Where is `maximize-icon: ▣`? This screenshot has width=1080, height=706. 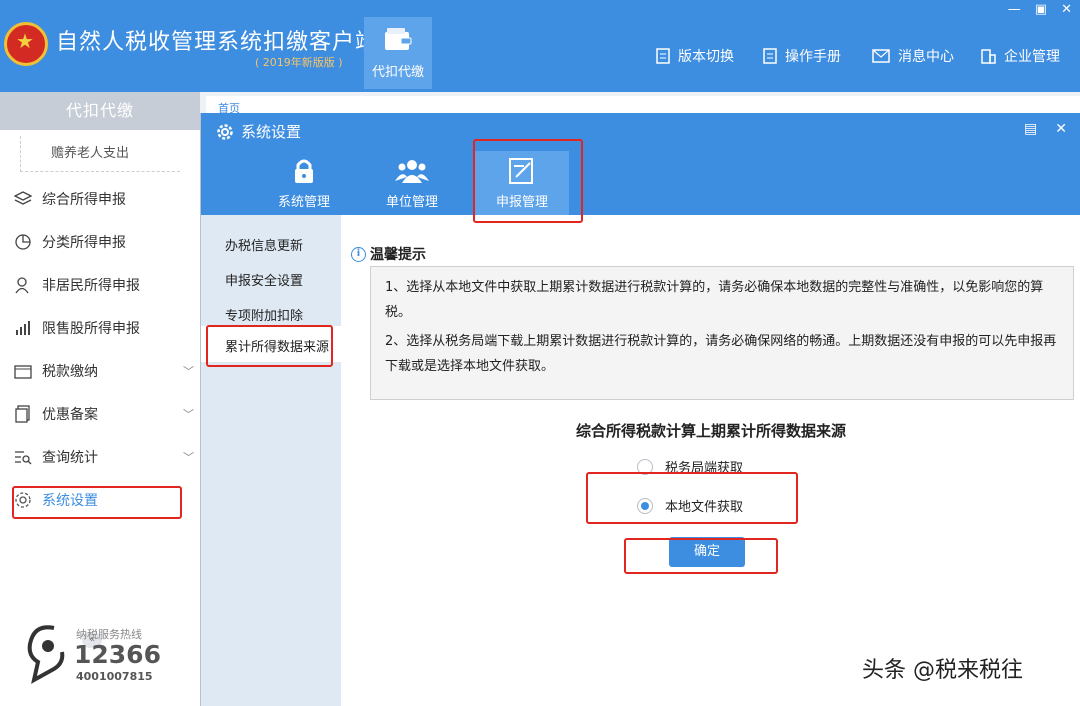 maximize-icon: ▣ is located at coordinates (1041, 9).